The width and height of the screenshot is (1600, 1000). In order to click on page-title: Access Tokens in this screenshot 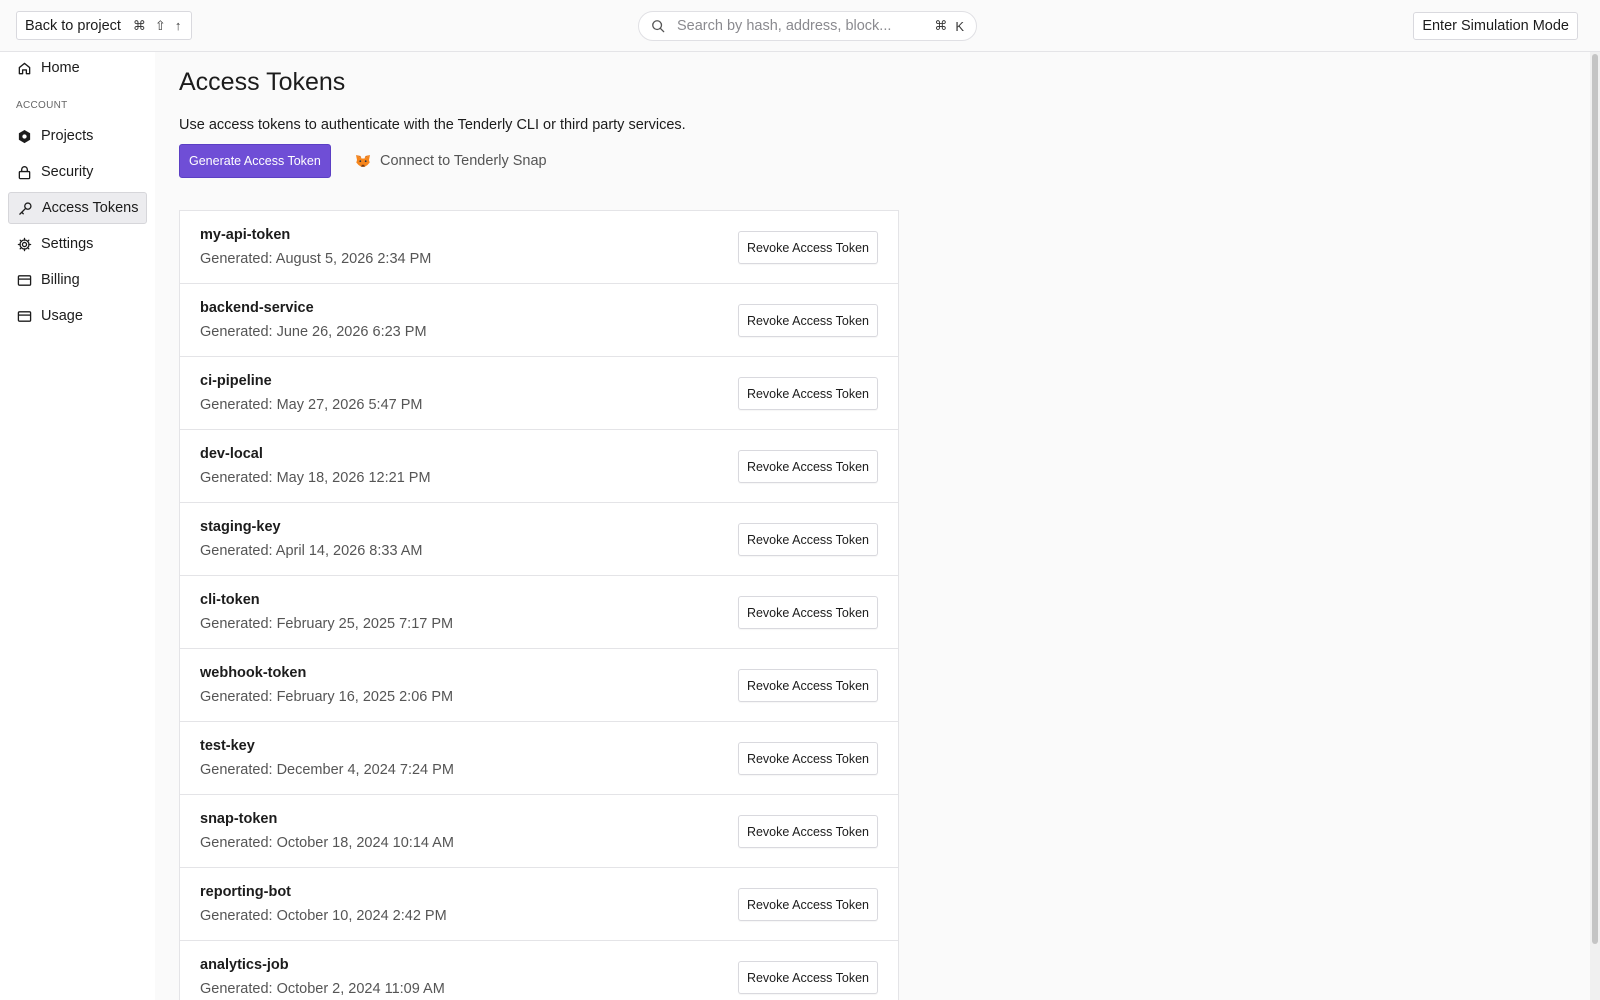, I will do `click(262, 82)`.